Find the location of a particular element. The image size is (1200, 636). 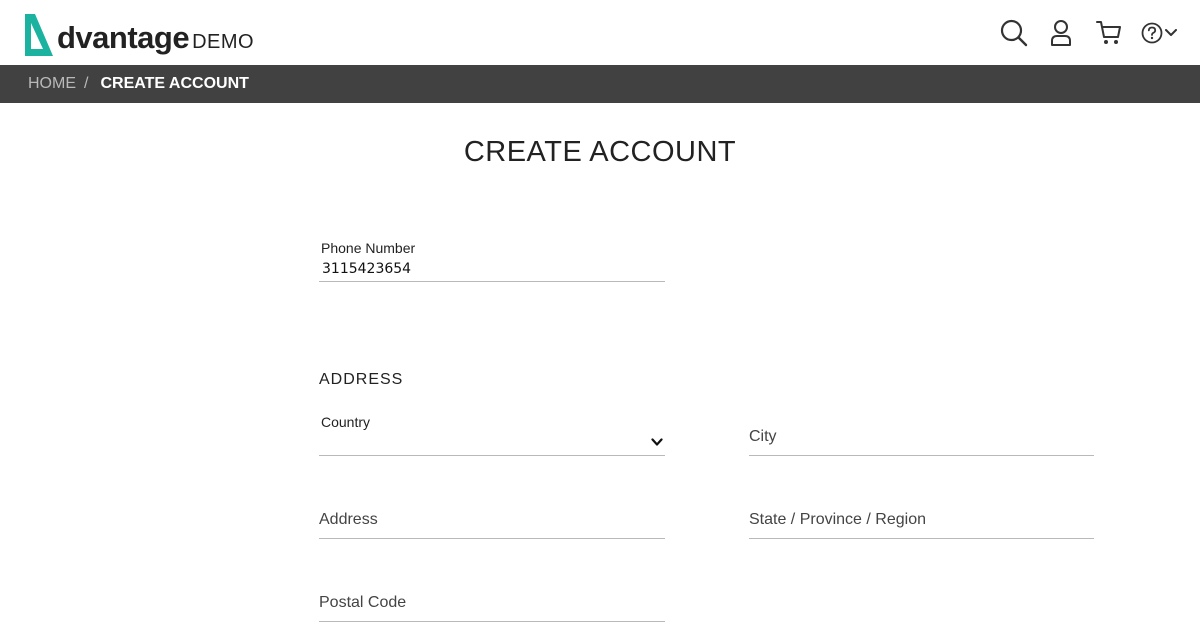

phone-number-value: 3115423654 is located at coordinates (367, 269).